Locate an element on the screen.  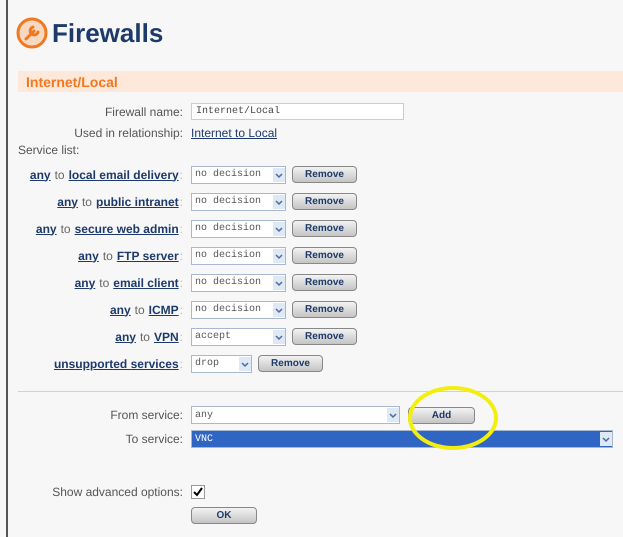
link: FTP server is located at coordinates (147, 255).